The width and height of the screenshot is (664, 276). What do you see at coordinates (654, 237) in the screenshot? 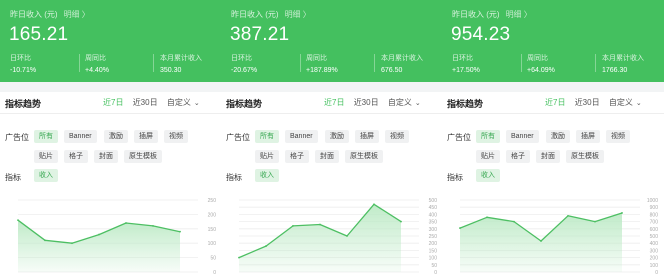
I see `y-tick-label: 500` at bounding box center [654, 237].